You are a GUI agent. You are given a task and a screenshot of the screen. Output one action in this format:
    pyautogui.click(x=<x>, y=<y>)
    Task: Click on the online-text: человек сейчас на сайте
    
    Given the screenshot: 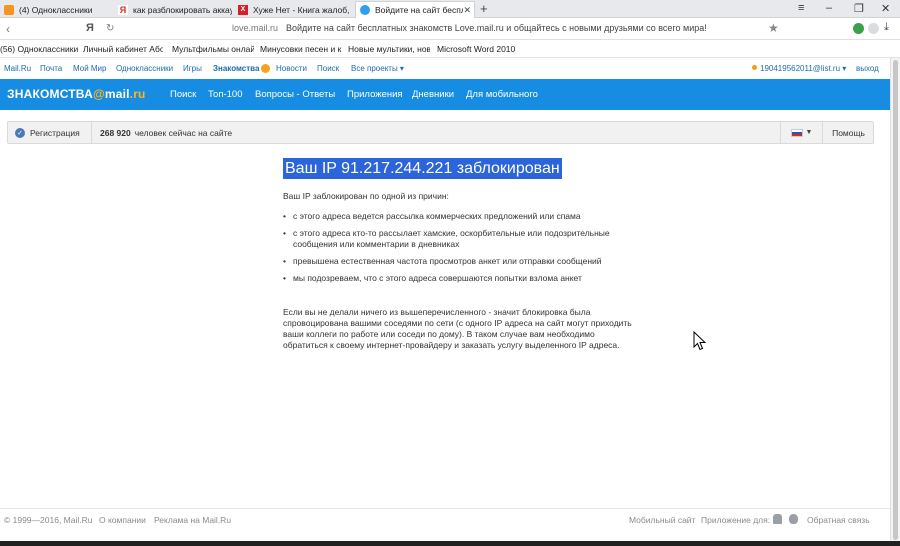 What is the action you would take?
    pyautogui.click(x=183, y=133)
    